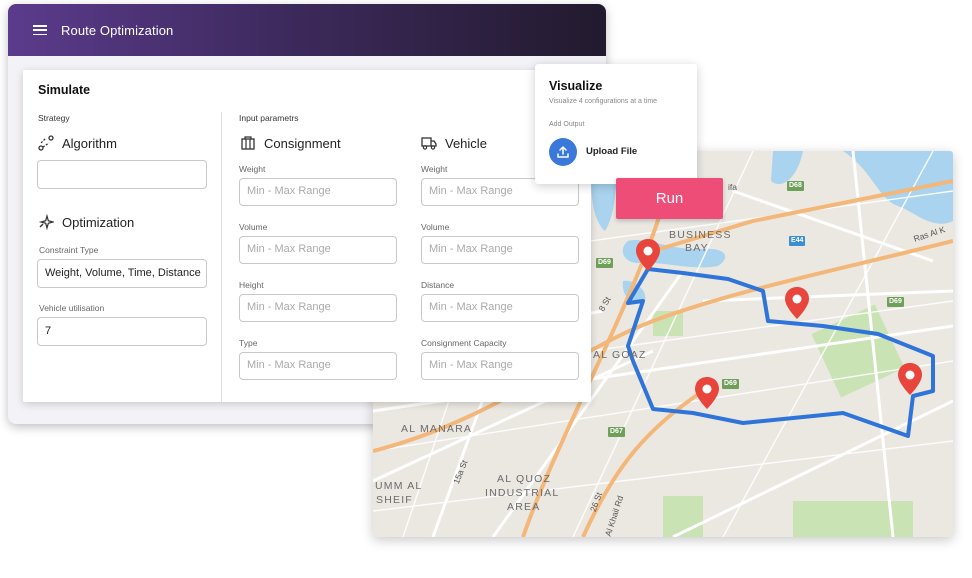  What do you see at coordinates (524, 479) in the screenshot?
I see `map-area-label: AL QUOZ` at bounding box center [524, 479].